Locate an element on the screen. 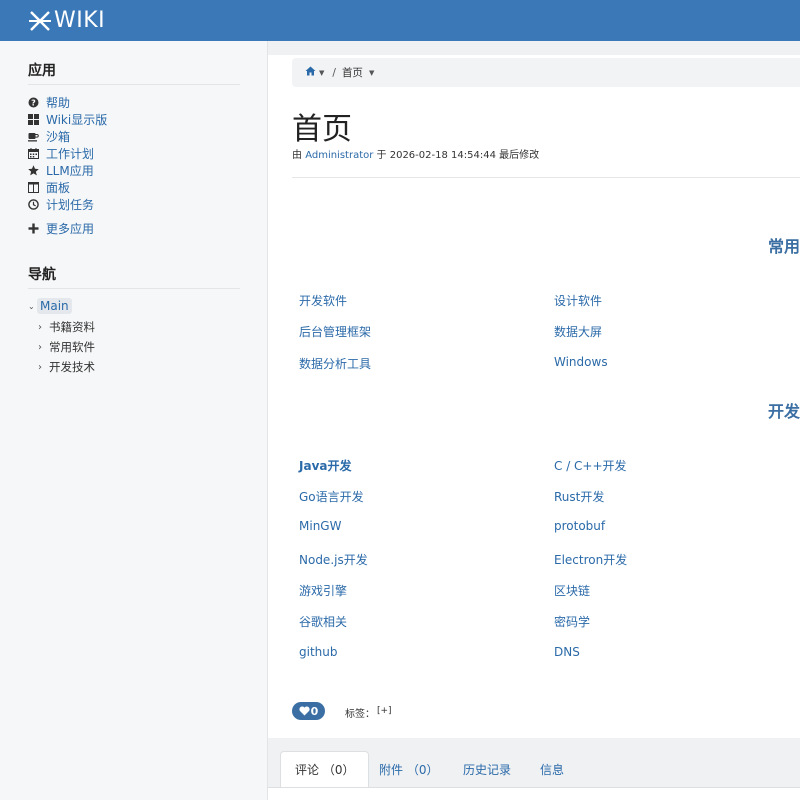 This screenshot has height=800, width=800. star-icon is located at coordinates (33, 170).